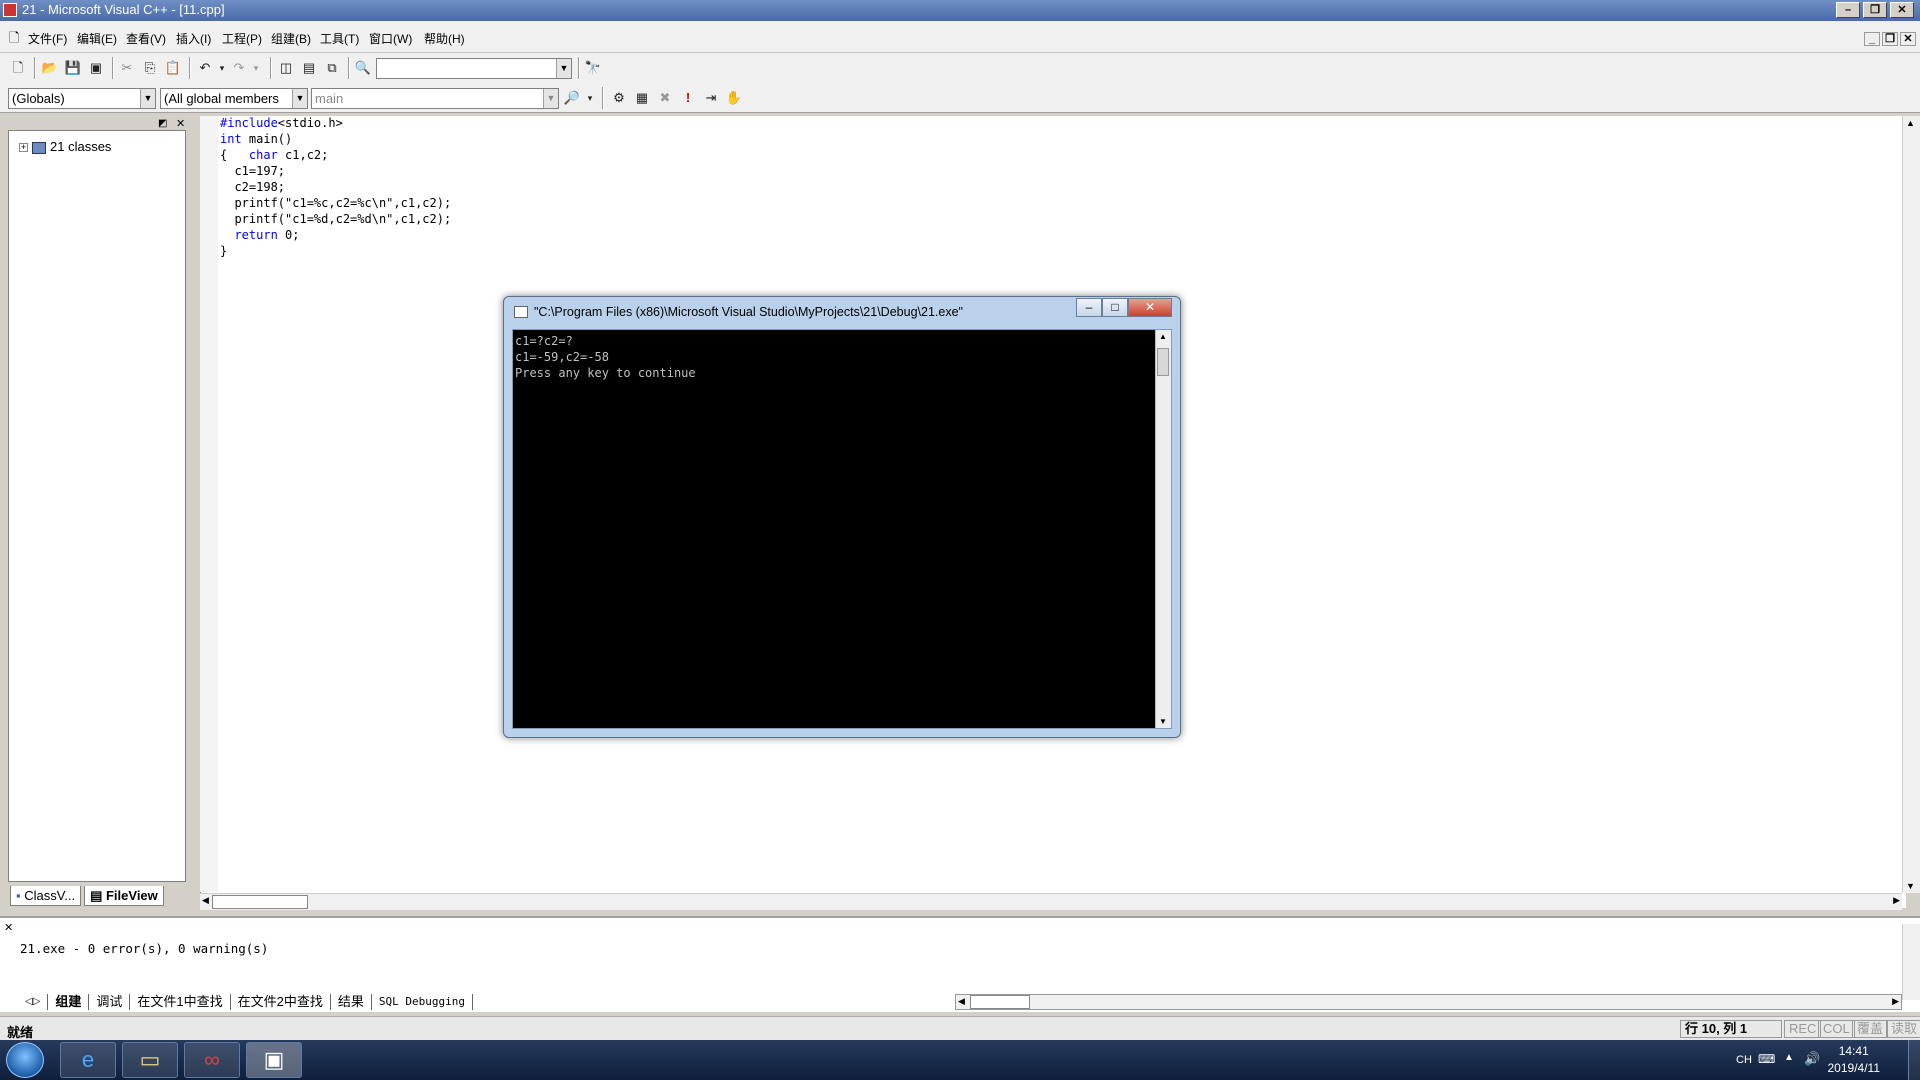 Image resolution: width=1920 pixels, height=1080 pixels. Describe the element at coordinates (572, 98) in the screenshot. I see `wizard-action-icon: 🔎` at that location.